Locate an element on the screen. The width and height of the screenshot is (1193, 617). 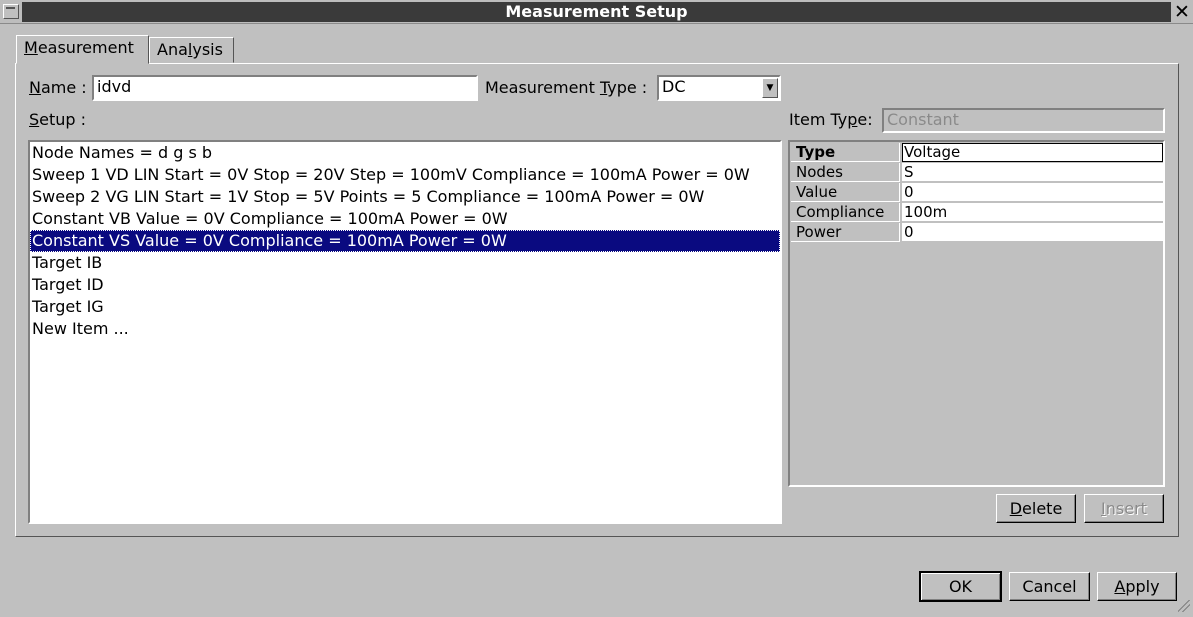
window-title: Measurement Setup is located at coordinates (596, 11).